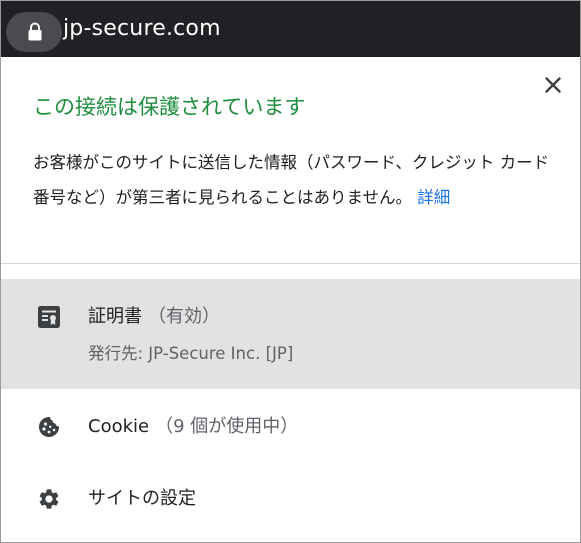 This screenshot has width=581, height=543. Describe the element at coordinates (142, 498) in the screenshot. I see `site-settings-label: サイトの設定` at that location.